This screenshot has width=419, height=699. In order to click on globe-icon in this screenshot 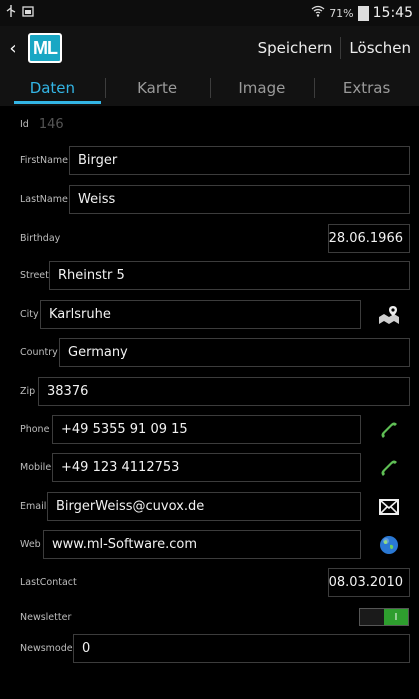, I will do `click(389, 545)`.